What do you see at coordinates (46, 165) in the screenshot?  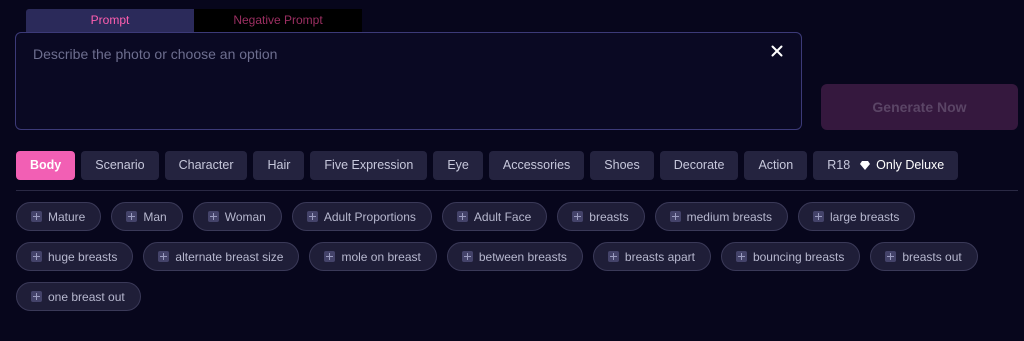 I see `category-tab-body: Body` at bounding box center [46, 165].